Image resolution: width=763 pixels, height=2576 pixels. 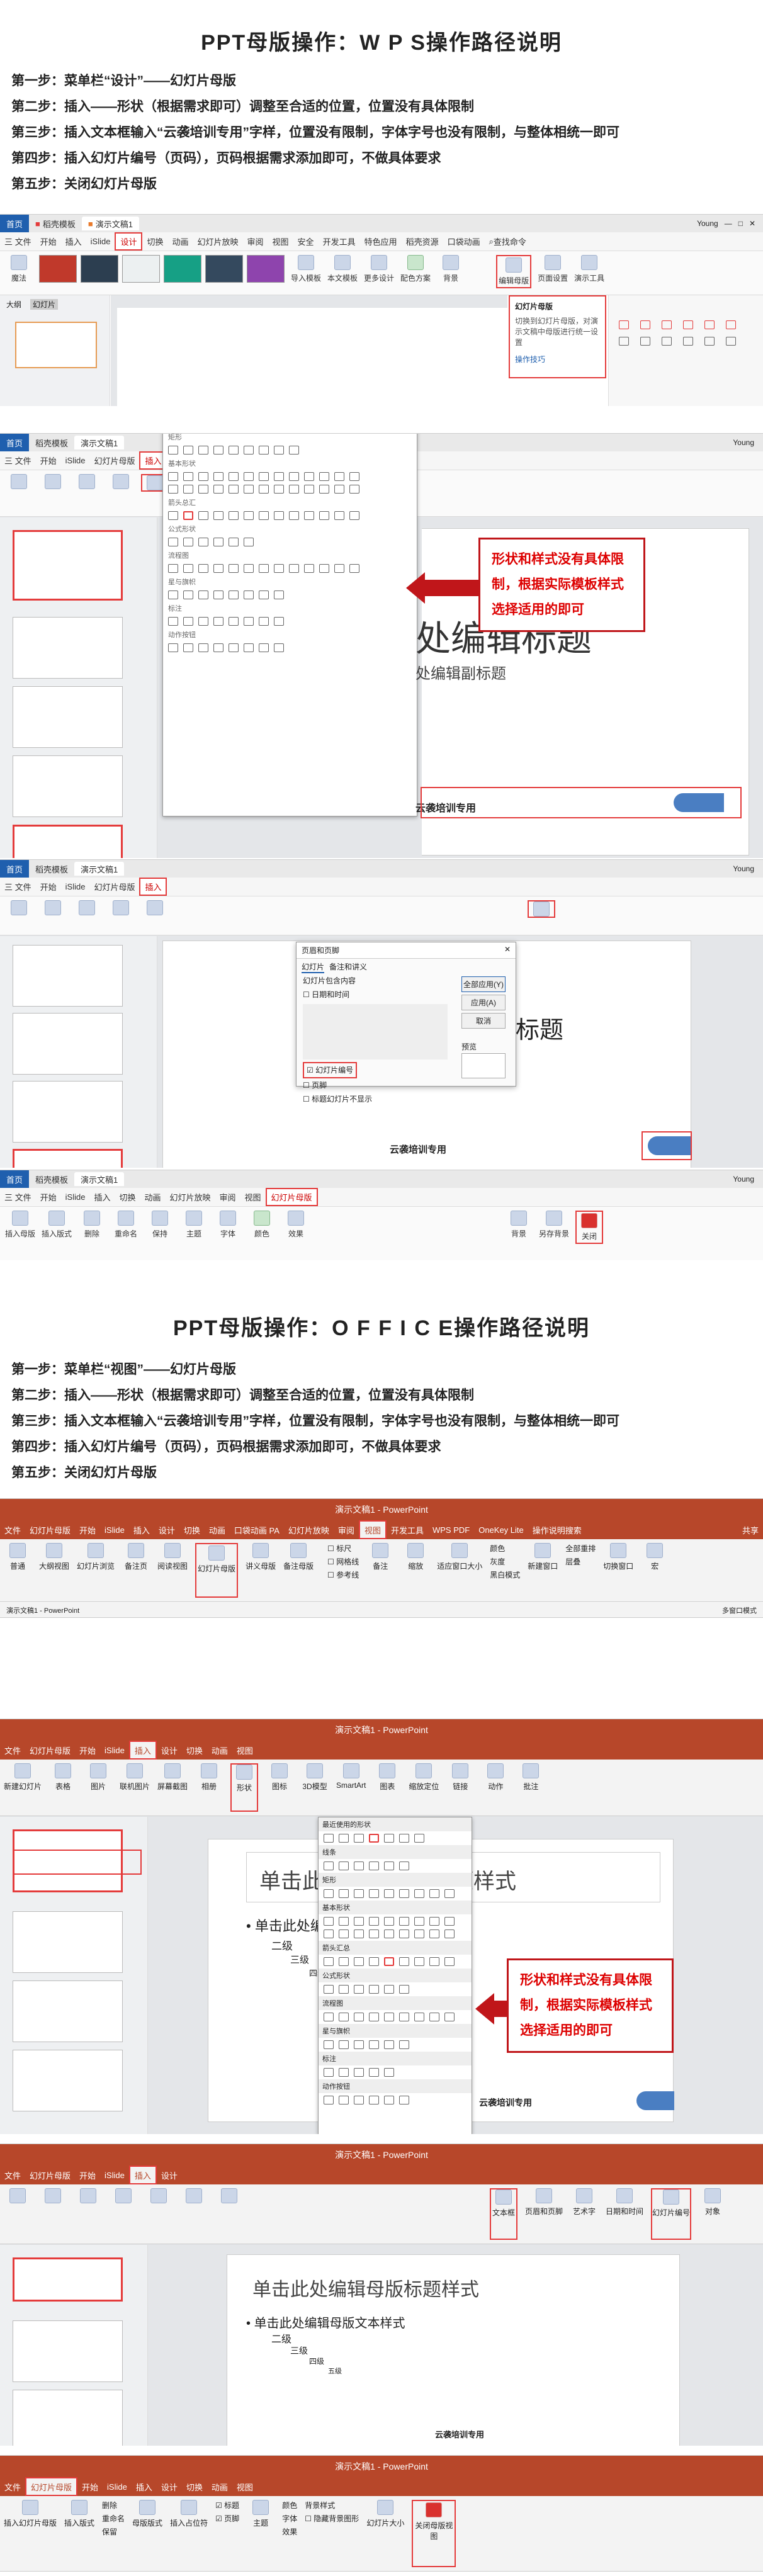 What do you see at coordinates (126, 1225) in the screenshot?
I see `rename-button: 重命名` at bounding box center [126, 1225].